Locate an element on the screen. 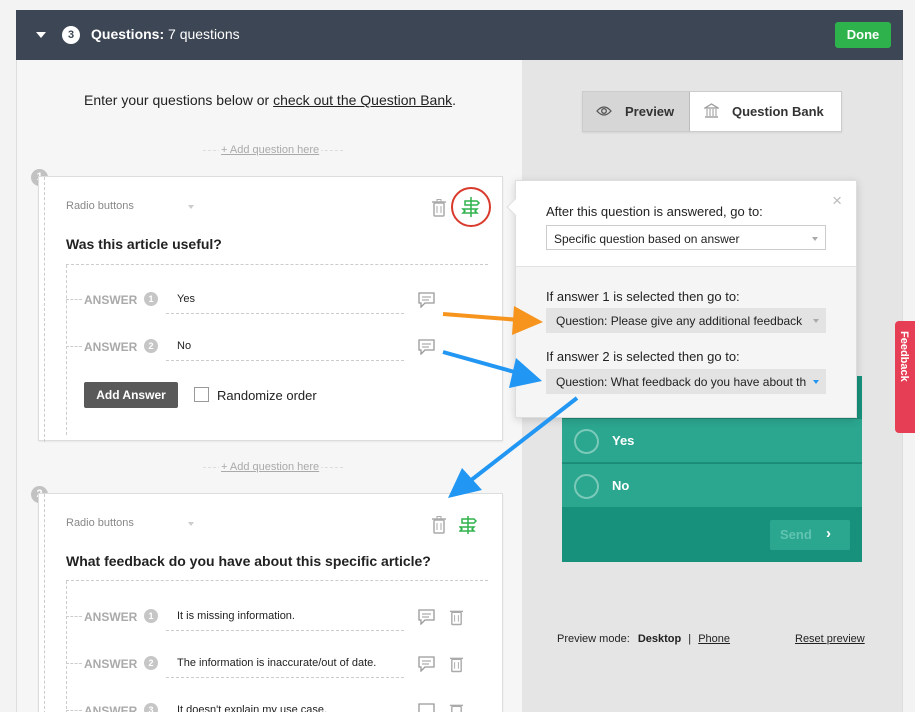 This screenshot has height=712, width=915. feedback-tab-label: Feedback is located at coordinates (904, 356).